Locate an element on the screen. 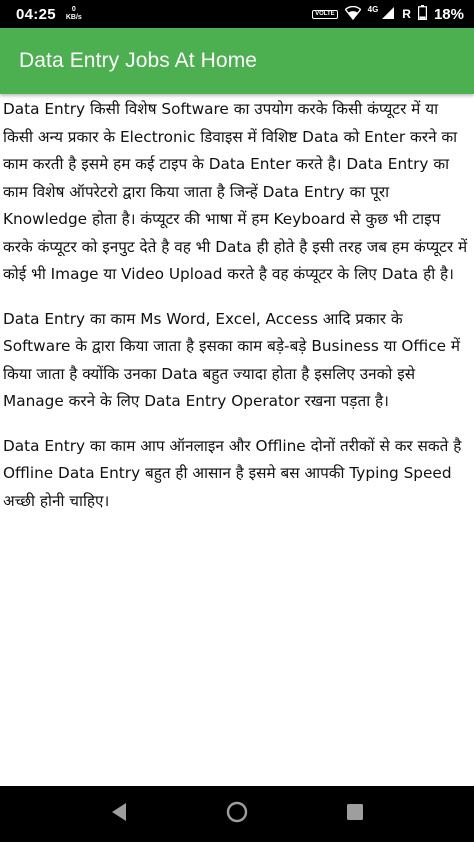  navigation-bar is located at coordinates (237, 814).